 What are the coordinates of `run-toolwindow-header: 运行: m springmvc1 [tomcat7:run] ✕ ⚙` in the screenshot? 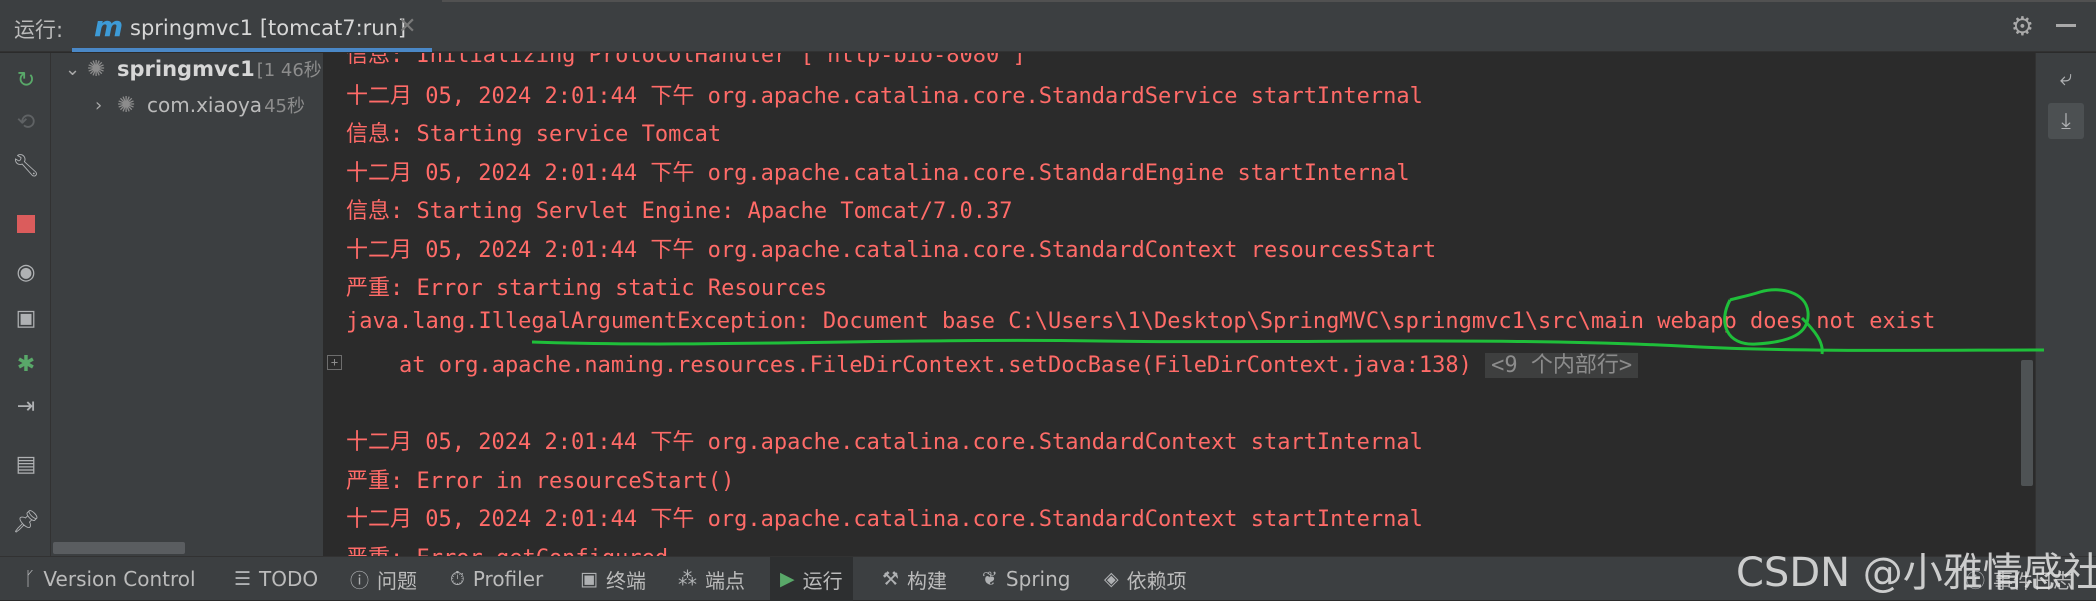 It's located at (1048, 26).